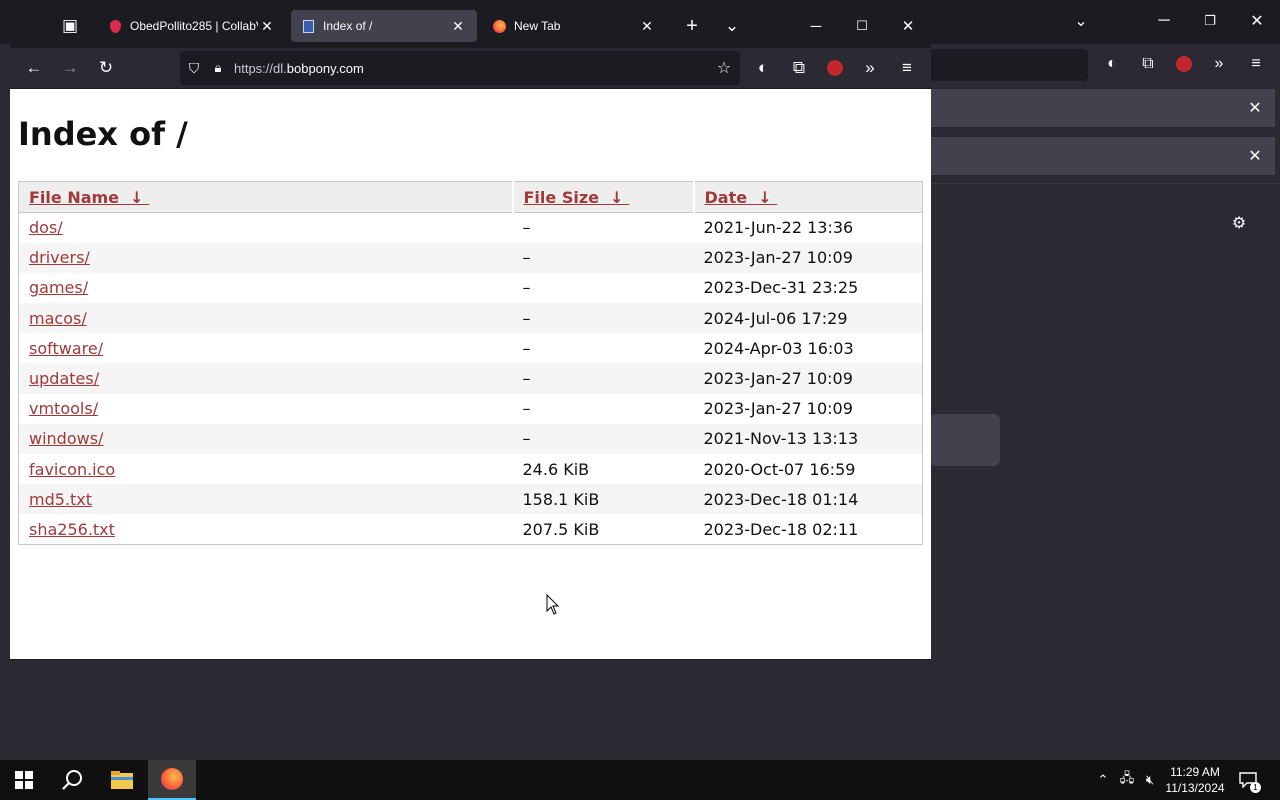 The width and height of the screenshot is (1280, 800). What do you see at coordinates (807, 197) in the screenshot?
I see `column-date: Date ↓` at bounding box center [807, 197].